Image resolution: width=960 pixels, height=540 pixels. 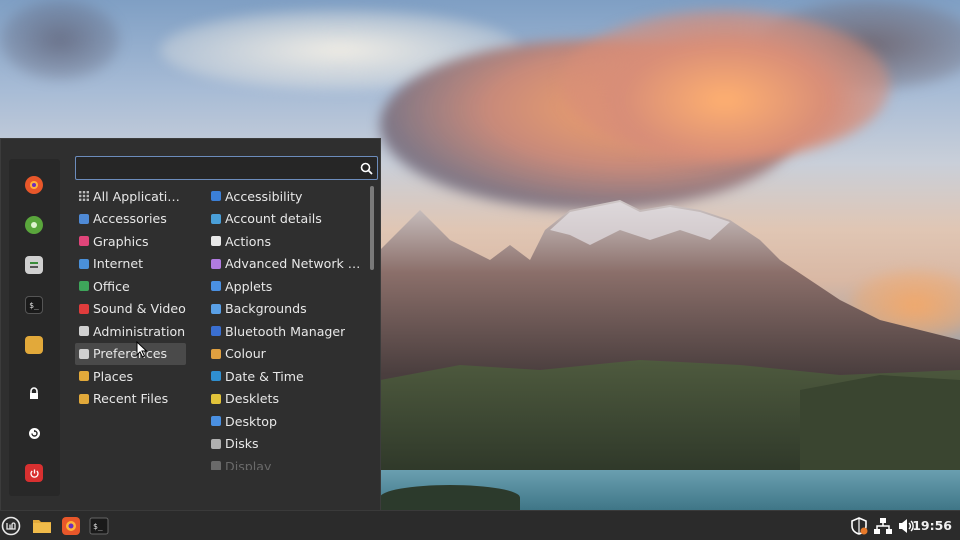 What do you see at coordinates (216, 196) in the screenshot?
I see `accessibility-icon` at bounding box center [216, 196].